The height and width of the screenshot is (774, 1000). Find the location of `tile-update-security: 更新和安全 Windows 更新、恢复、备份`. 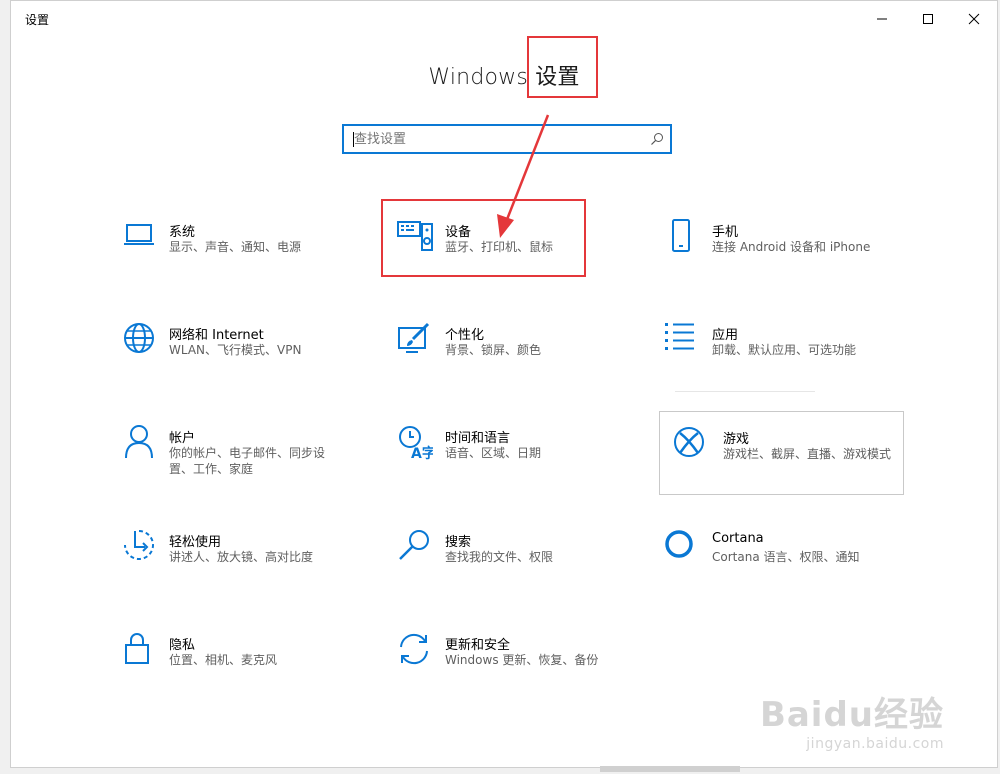

tile-update-security: 更新和安全 Windows 更新、恢复、备份 is located at coordinates (522, 673).